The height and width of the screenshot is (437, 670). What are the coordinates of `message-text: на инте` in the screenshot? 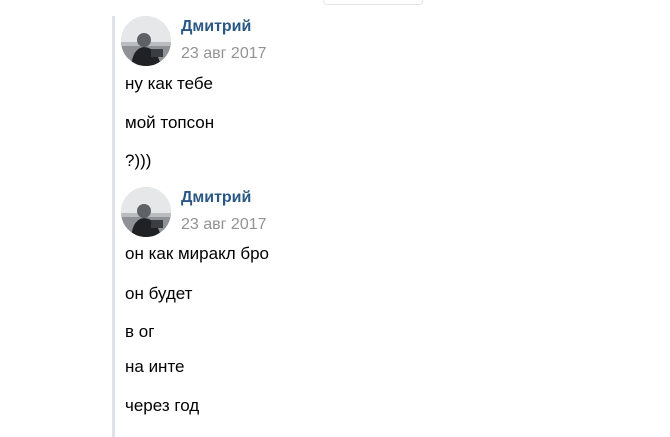 It's located at (155, 366).